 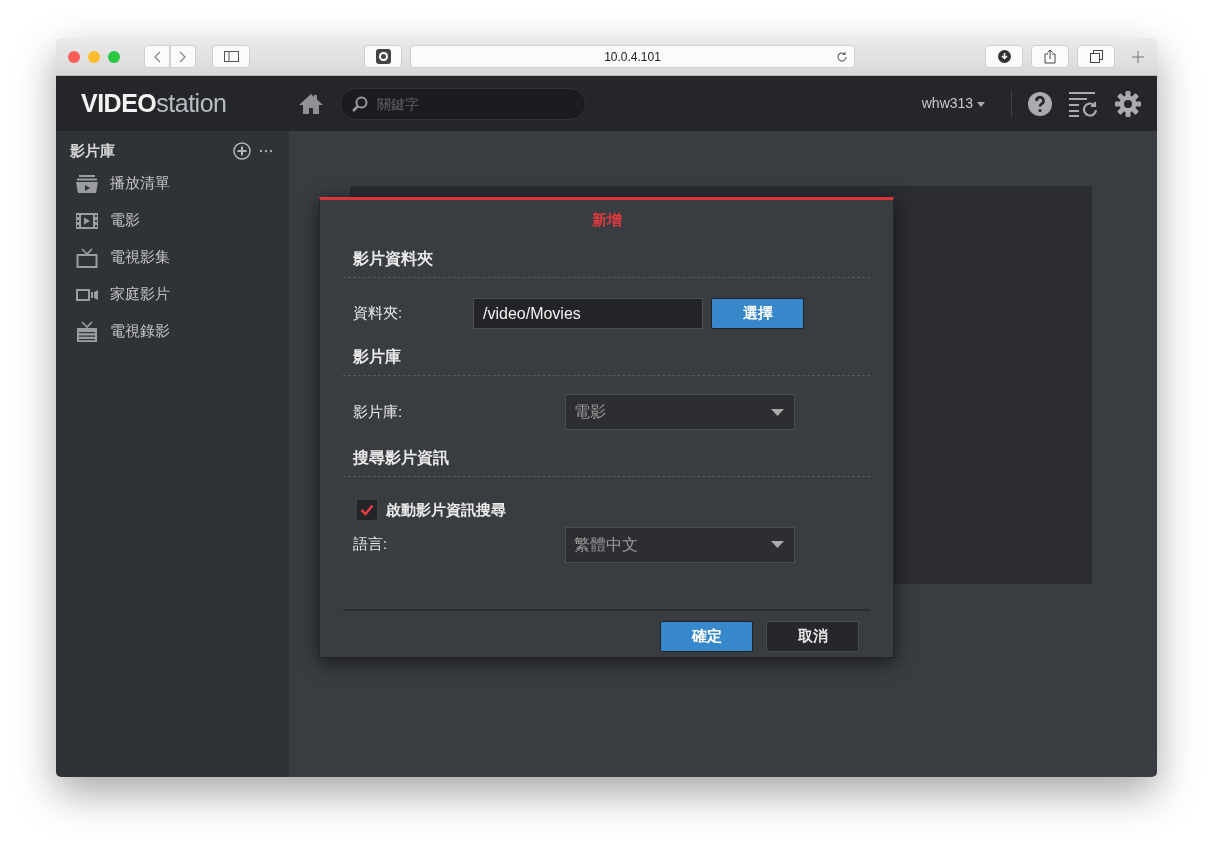 I want to click on camera-icon, so click(x=383, y=56).